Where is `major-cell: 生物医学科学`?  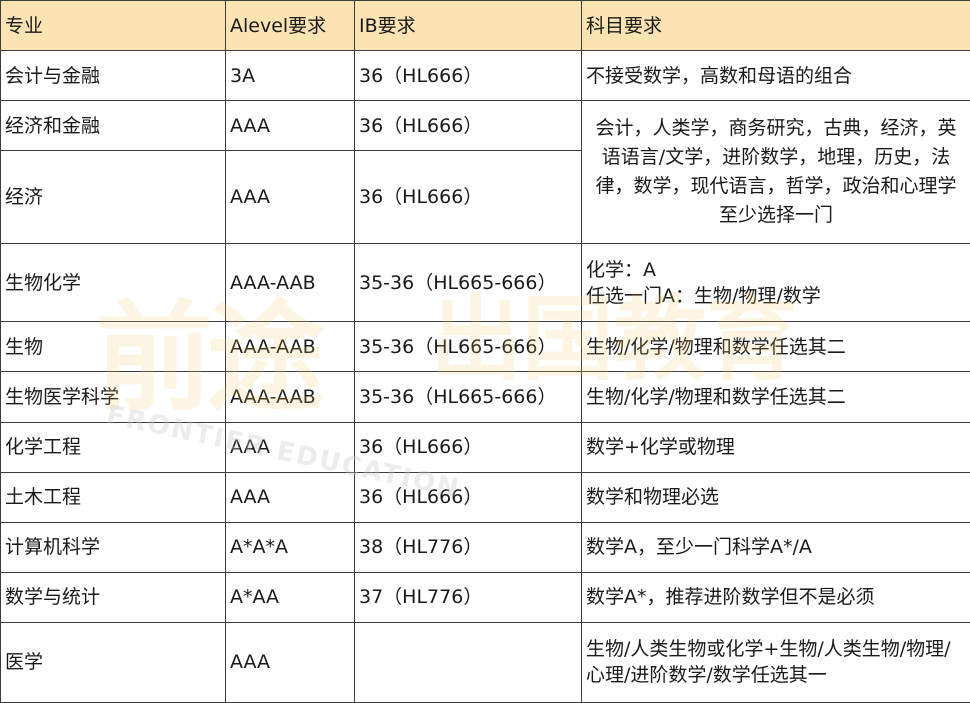 major-cell: 生物医学科学 is located at coordinates (113, 397).